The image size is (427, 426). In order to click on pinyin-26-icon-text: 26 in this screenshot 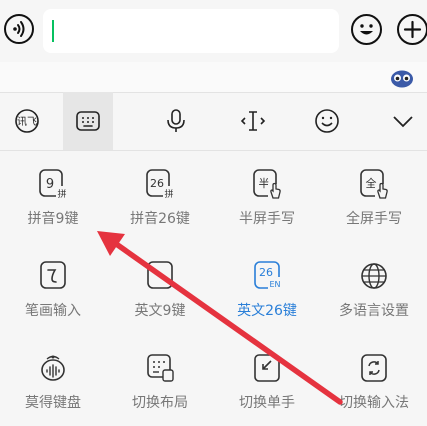, I will do `click(157, 183)`.